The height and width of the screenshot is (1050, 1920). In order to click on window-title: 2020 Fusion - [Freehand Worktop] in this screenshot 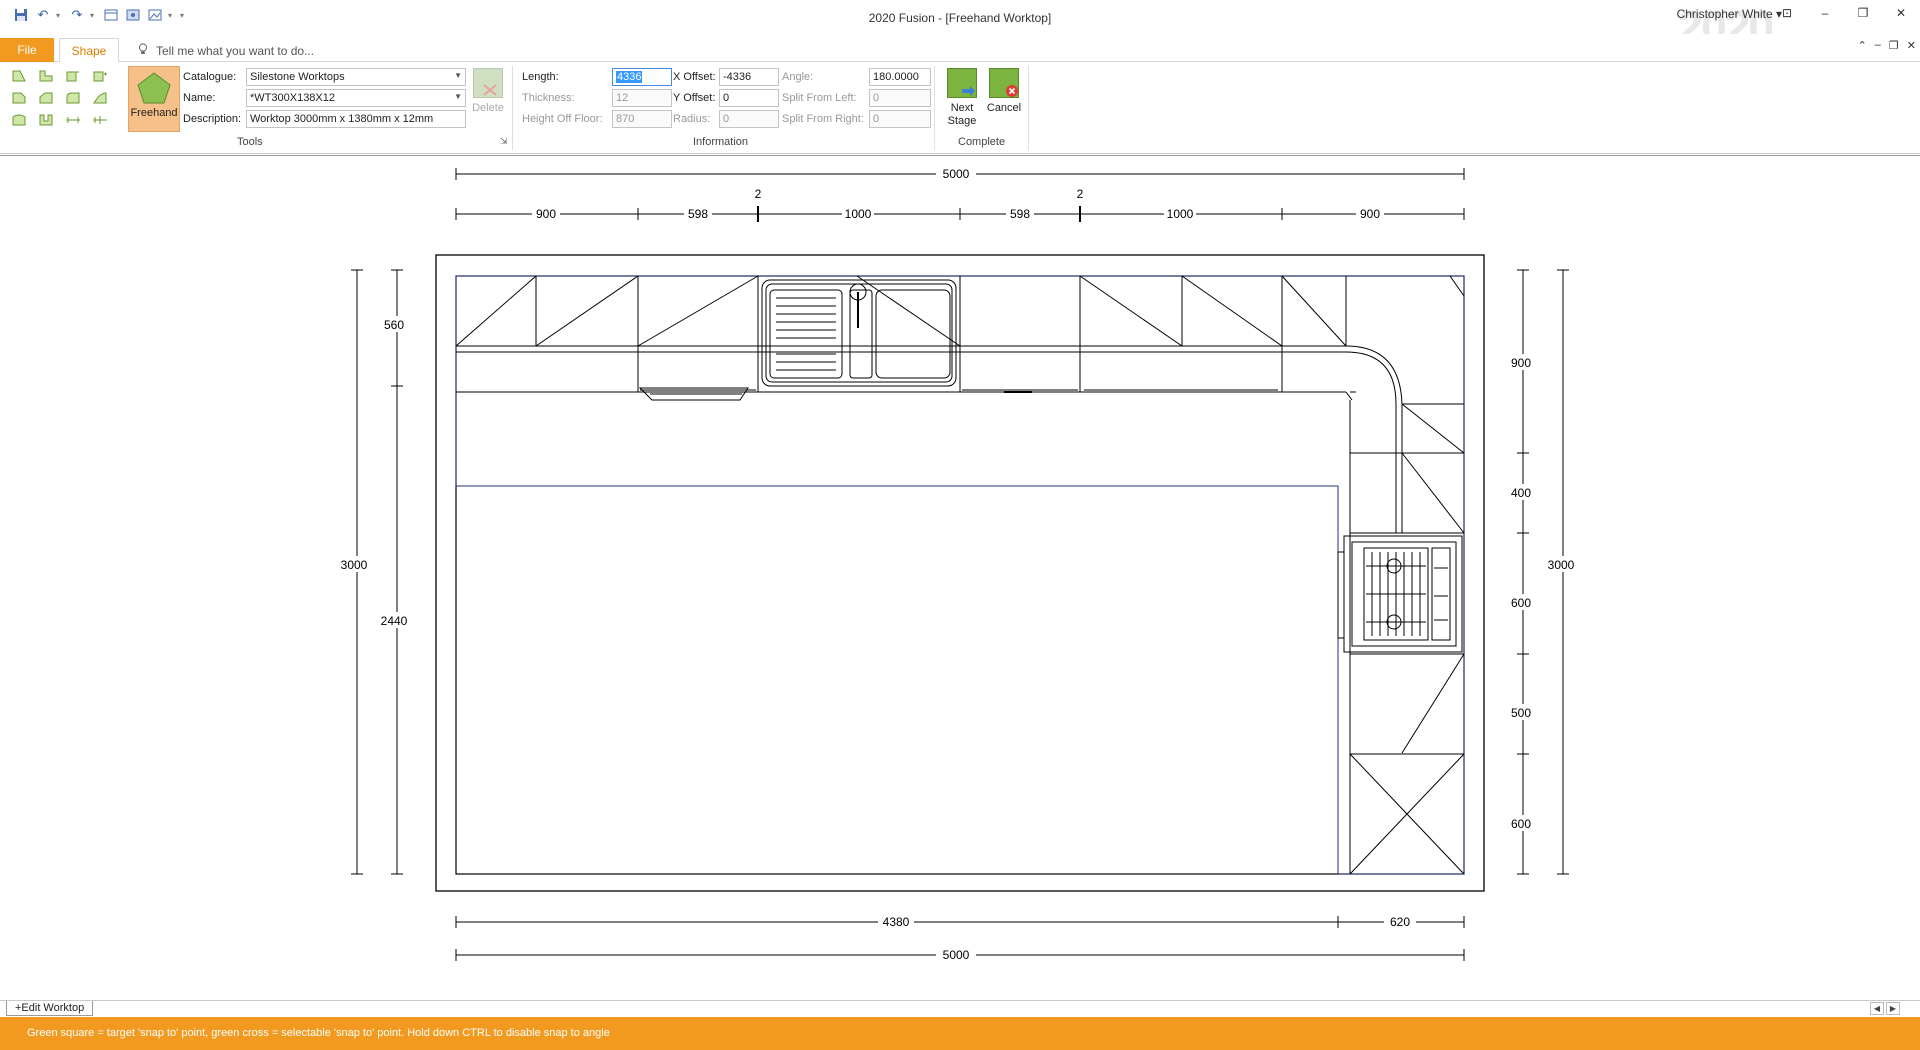, I will do `click(960, 18)`.